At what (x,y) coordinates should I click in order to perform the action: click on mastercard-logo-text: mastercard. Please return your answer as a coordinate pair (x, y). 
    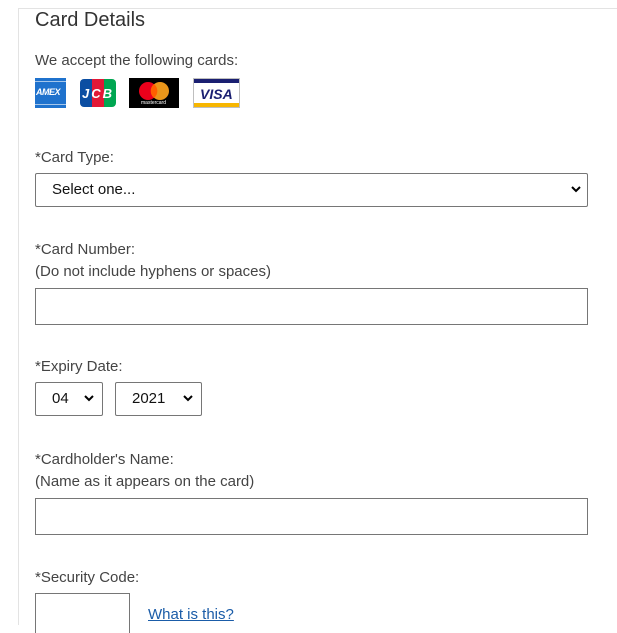
    Looking at the image, I should click on (154, 103).